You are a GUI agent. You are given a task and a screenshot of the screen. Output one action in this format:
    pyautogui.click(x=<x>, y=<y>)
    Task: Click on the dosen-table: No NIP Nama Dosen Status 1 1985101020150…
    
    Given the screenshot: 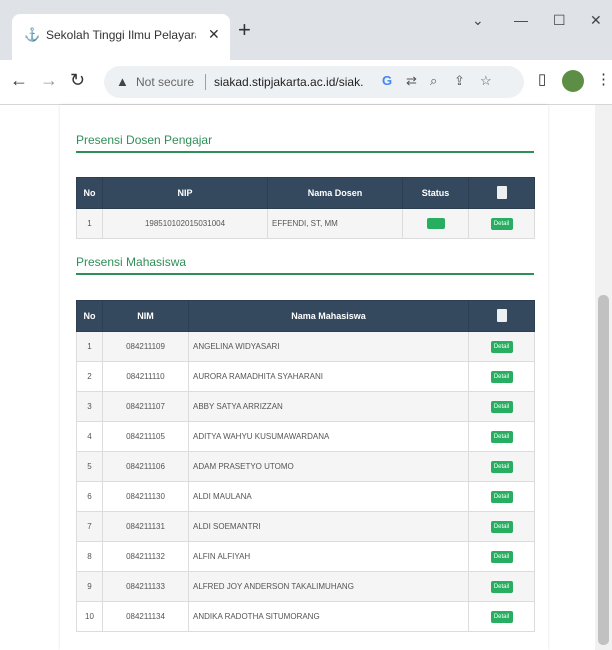 What is the action you would take?
    pyautogui.click(x=305, y=208)
    